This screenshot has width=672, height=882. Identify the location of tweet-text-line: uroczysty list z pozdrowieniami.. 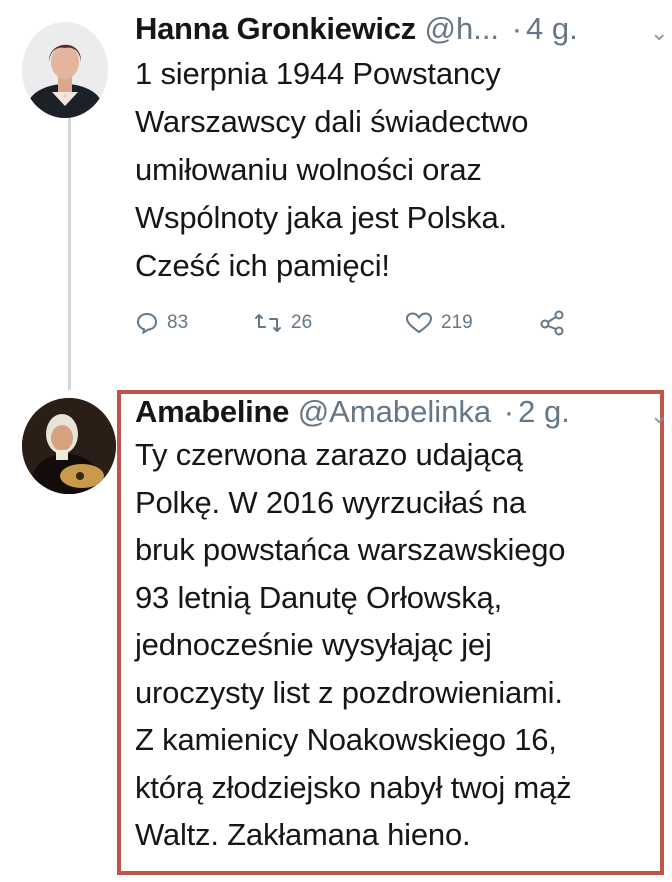
(349, 692).